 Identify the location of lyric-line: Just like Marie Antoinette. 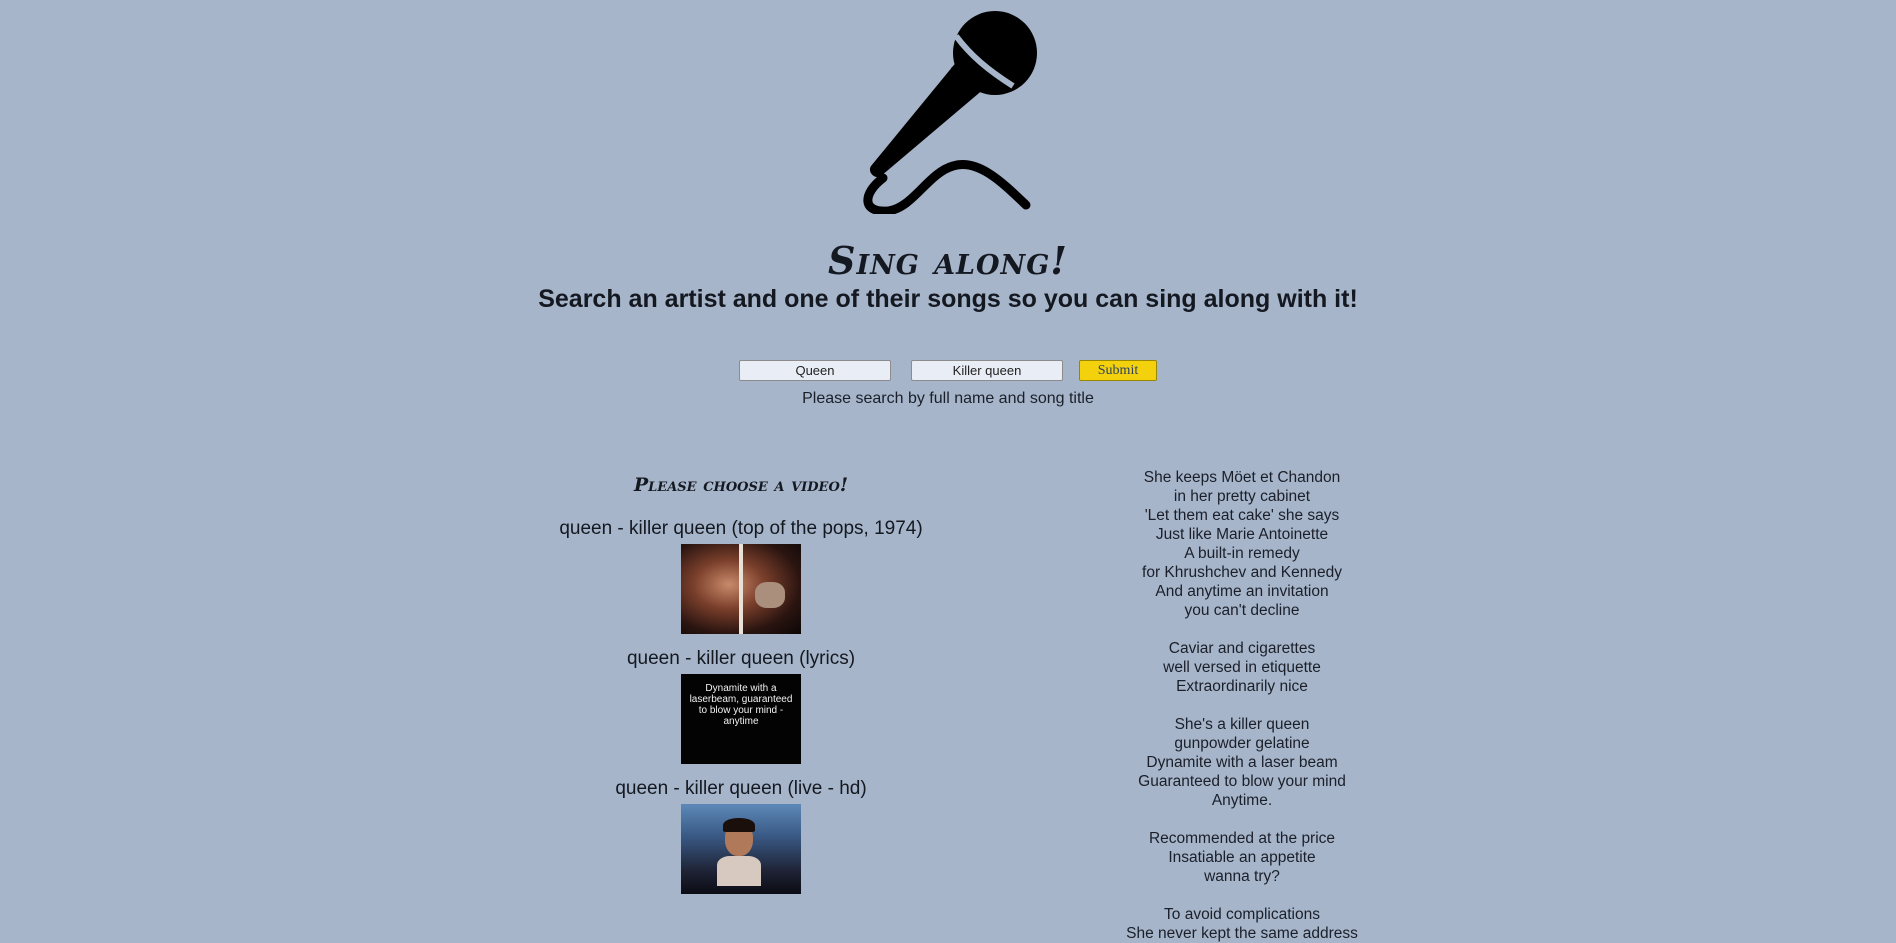
(1242, 534).